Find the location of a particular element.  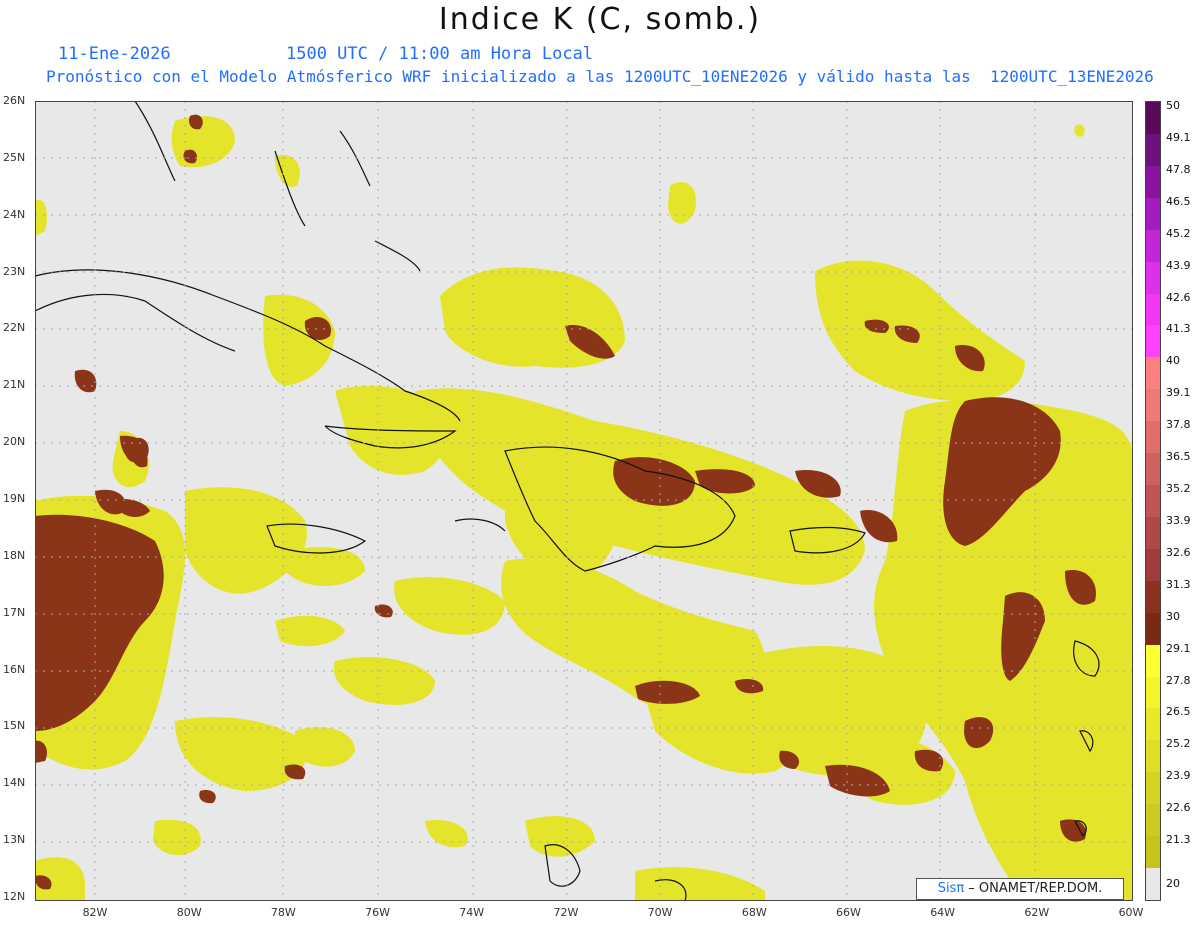

lon-label: 76W is located at coordinates (377, 912).